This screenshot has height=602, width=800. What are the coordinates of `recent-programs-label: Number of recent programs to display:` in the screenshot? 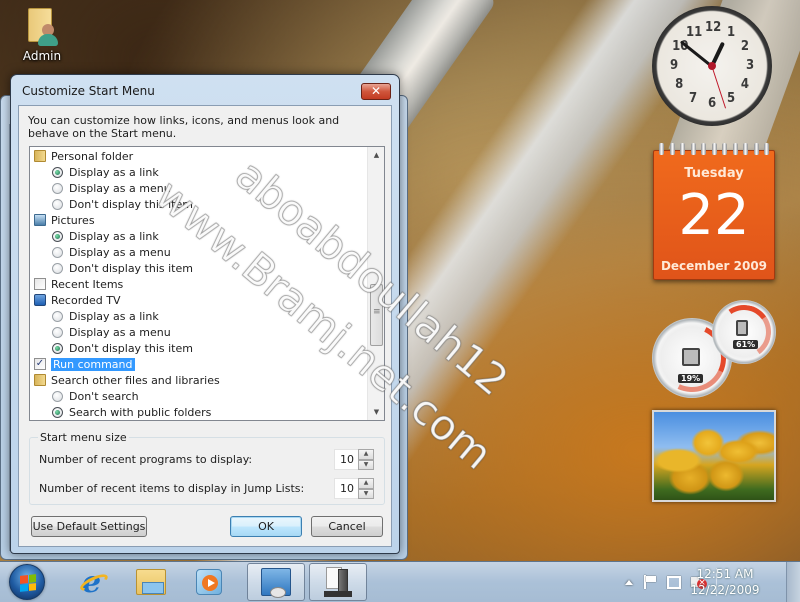 It's located at (146, 459).